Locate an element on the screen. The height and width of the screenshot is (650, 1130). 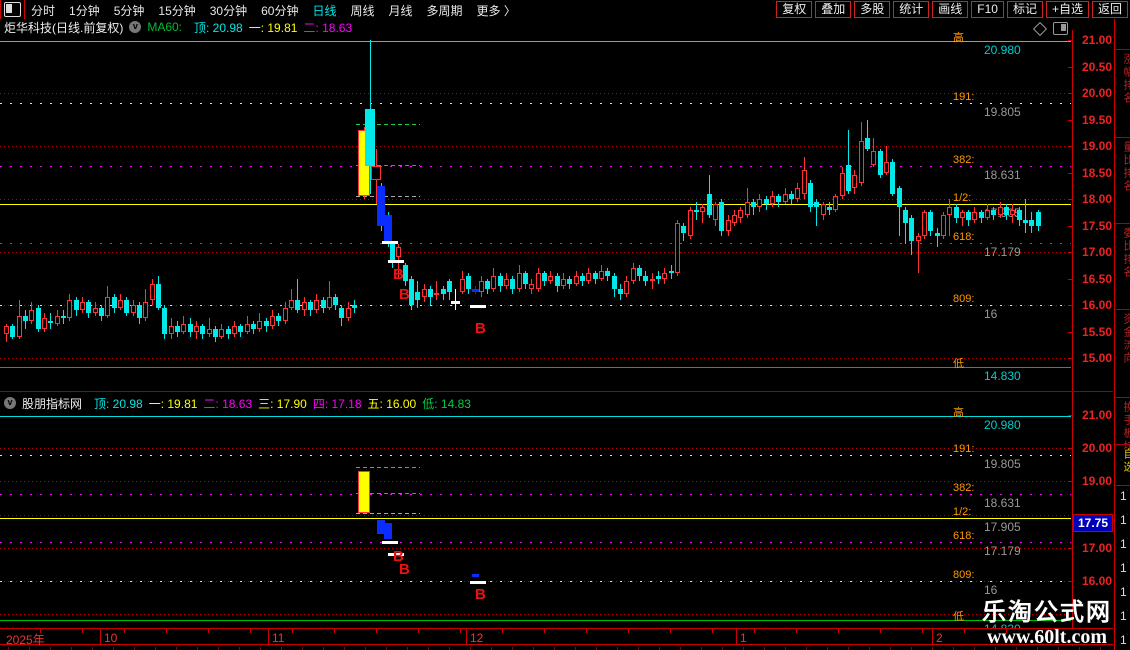
sidebar-item: 资金流向 is located at coordinates (1125, 339).